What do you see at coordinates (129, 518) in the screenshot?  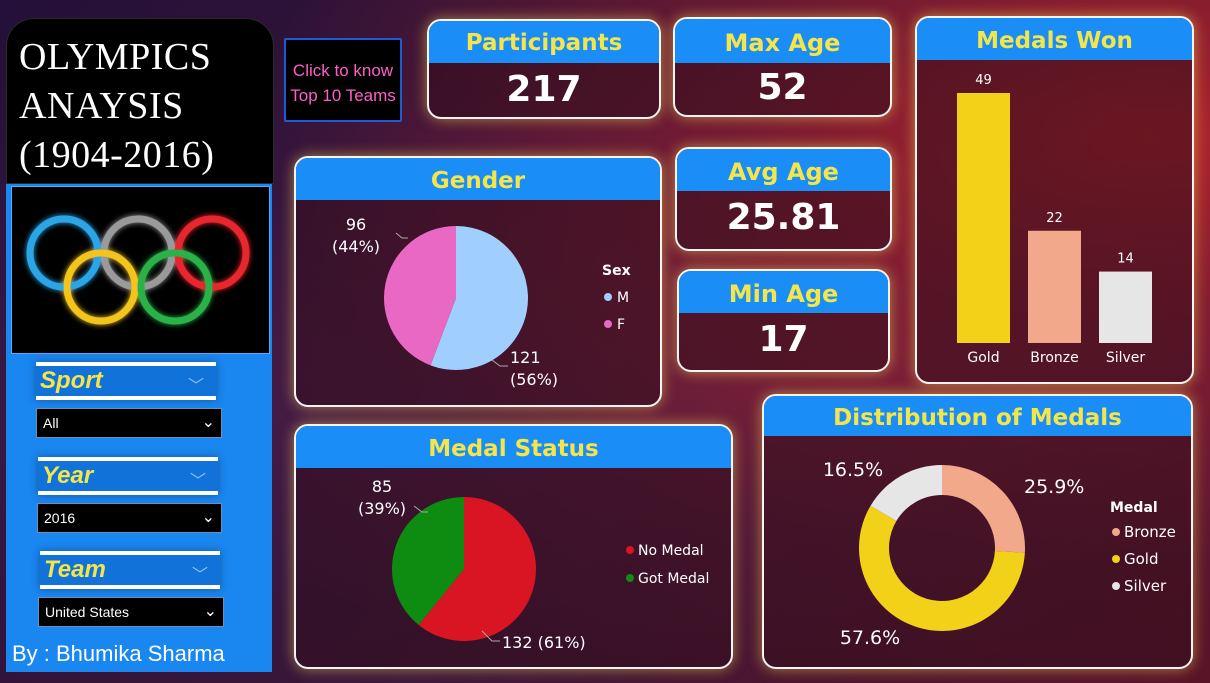 I see `year-dropdown: 2016 ⌄` at bounding box center [129, 518].